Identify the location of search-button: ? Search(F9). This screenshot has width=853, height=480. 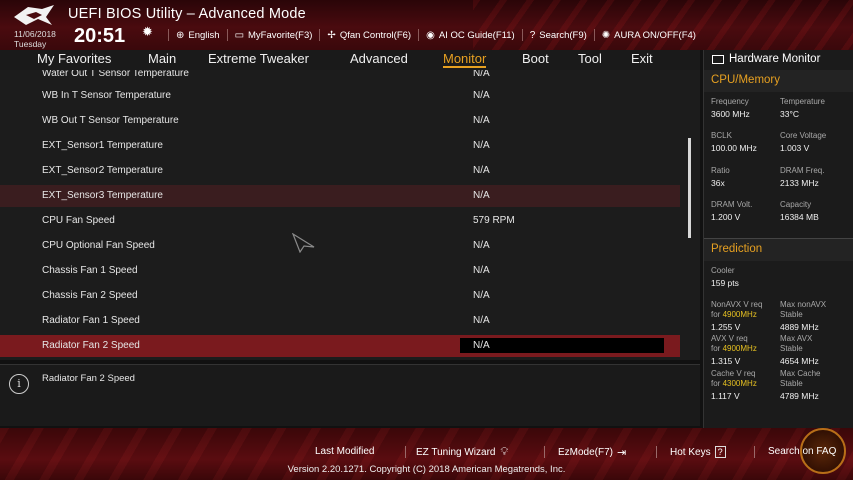
(557, 35).